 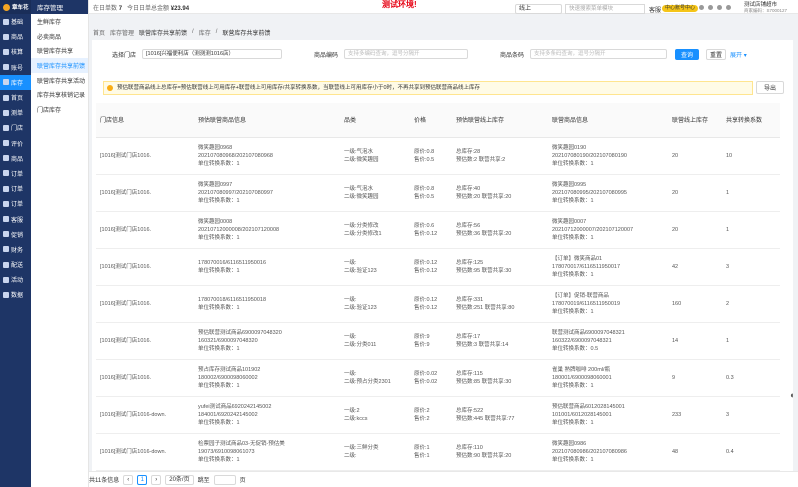 What do you see at coordinates (406, 54) in the screenshot?
I see `product-code-input: 支持多编码查询，逗号分隔开` at bounding box center [406, 54].